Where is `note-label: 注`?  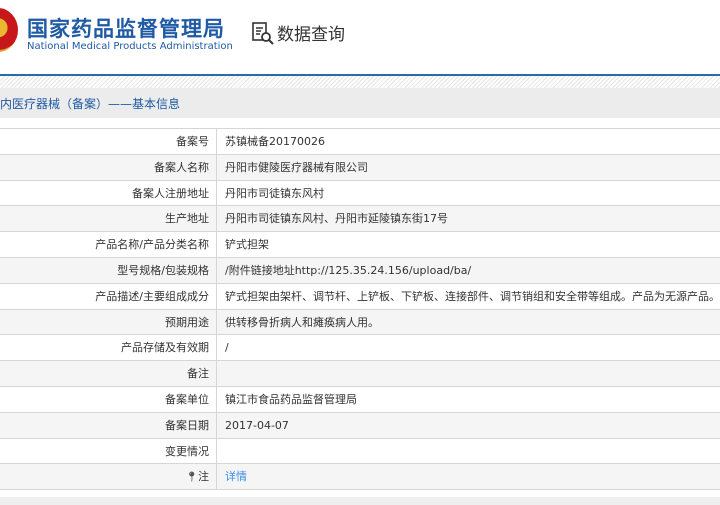 note-label: 注 is located at coordinates (203, 477).